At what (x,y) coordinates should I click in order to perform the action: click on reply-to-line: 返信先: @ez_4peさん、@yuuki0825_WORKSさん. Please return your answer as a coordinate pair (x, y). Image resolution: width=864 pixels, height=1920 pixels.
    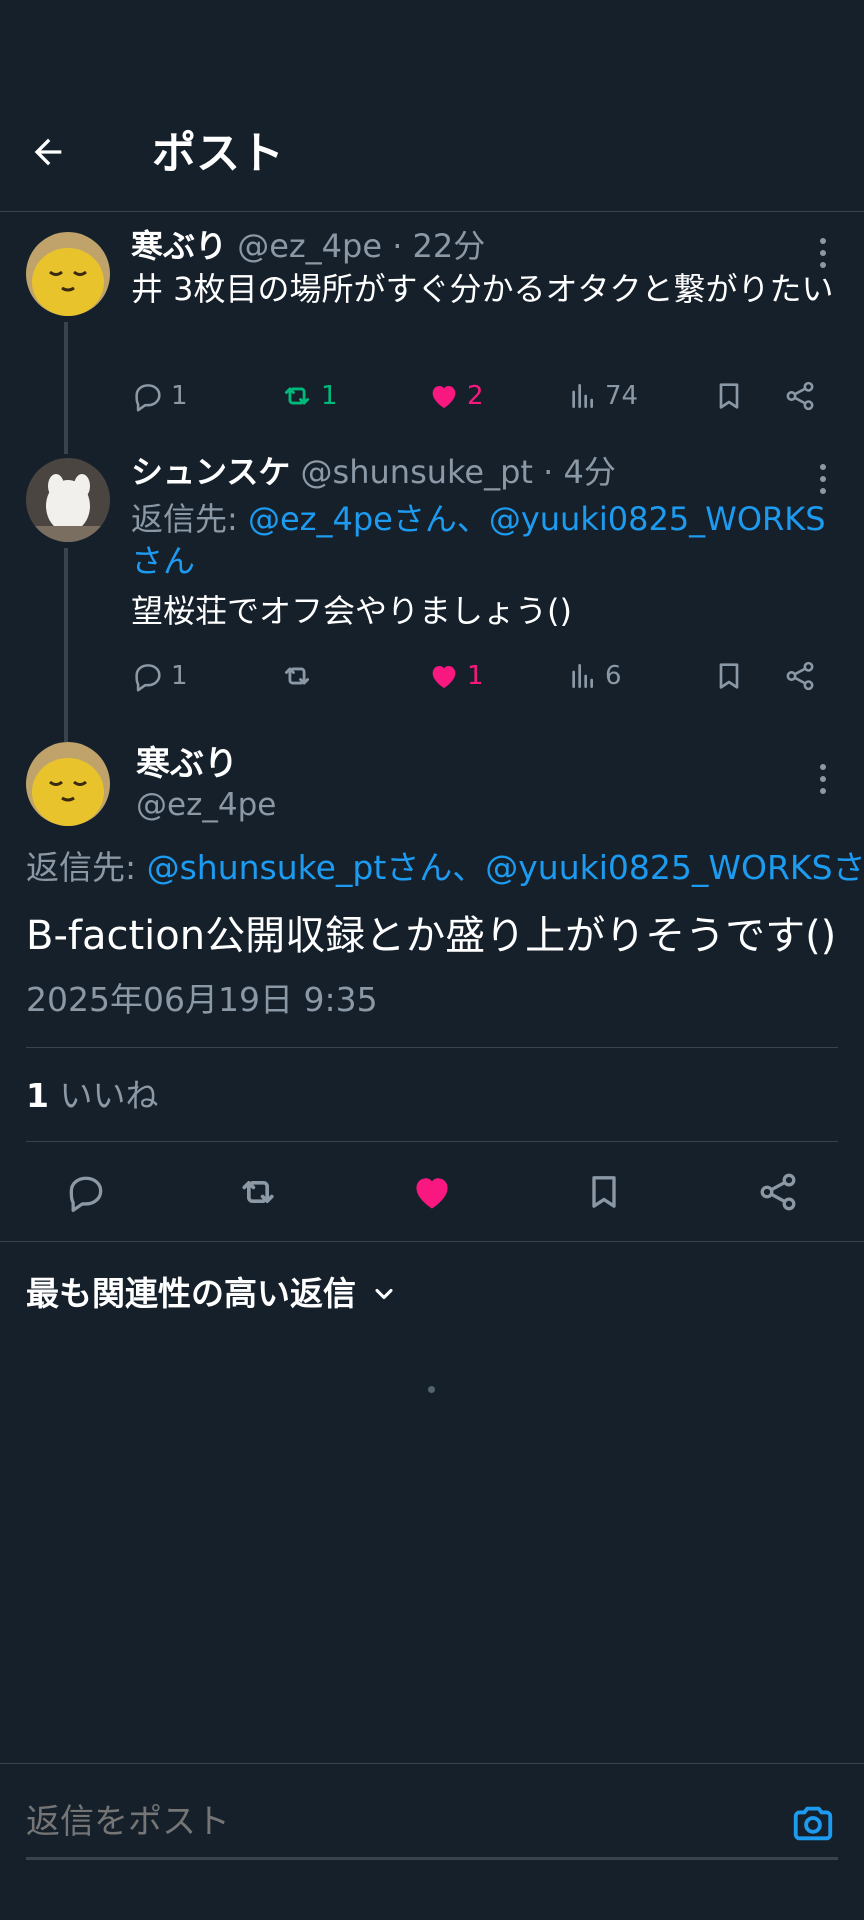
    Looking at the image, I should click on (486, 540).